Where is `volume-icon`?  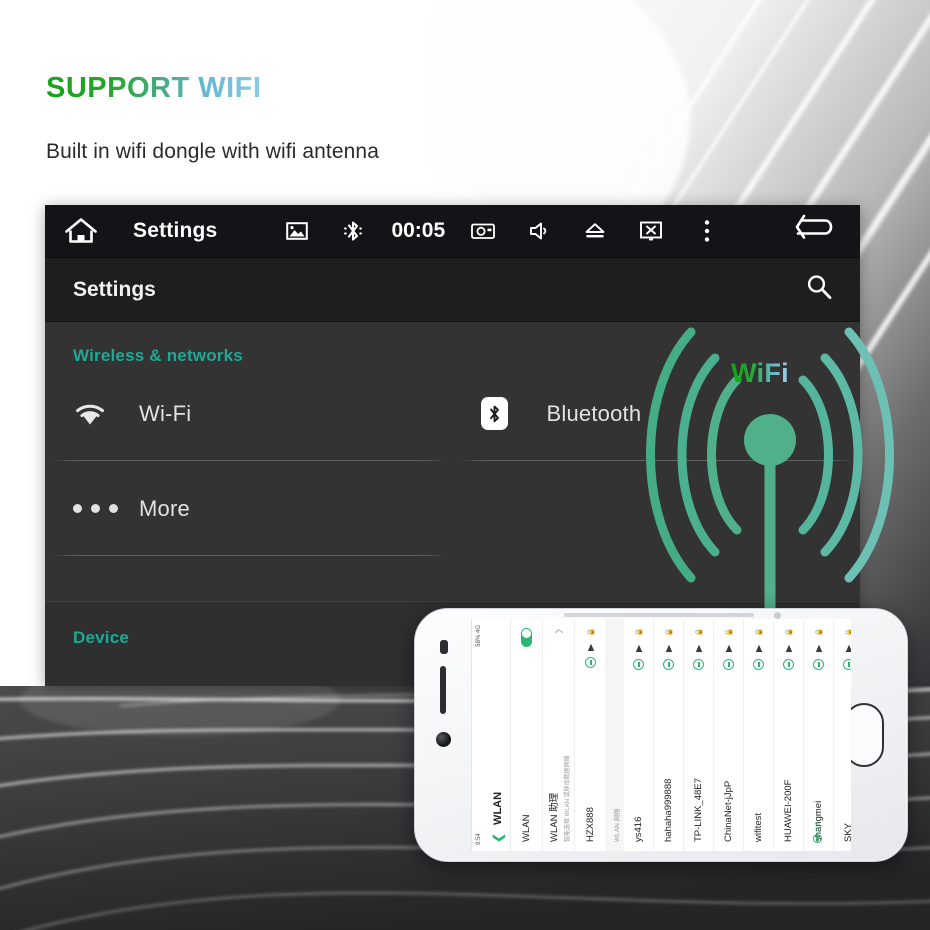 volume-icon is located at coordinates (539, 231).